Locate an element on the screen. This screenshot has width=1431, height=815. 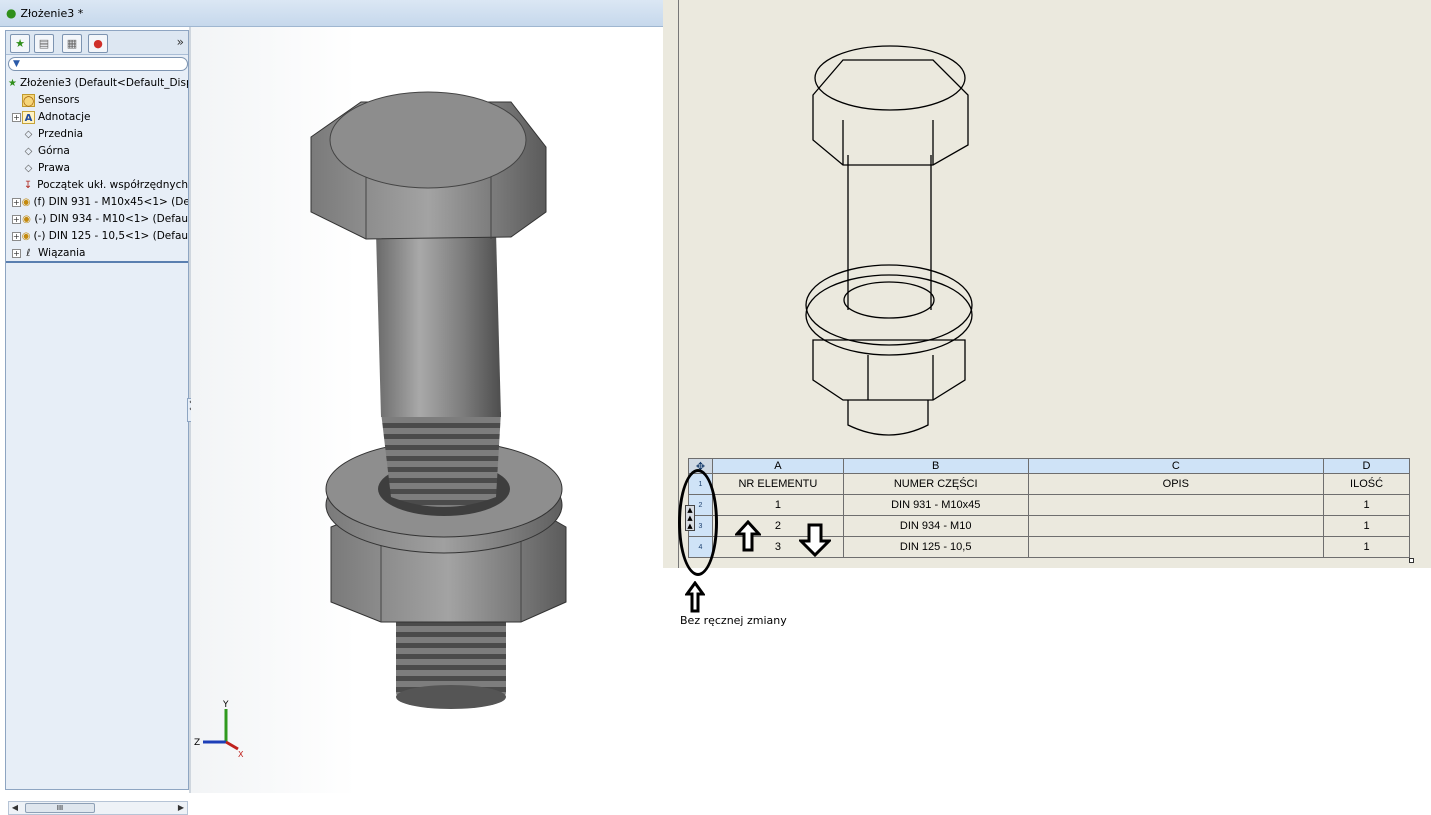
tree-item-label: (-) DIN 125 - 10,5<1> (Defaul is located at coordinates (110, 236).